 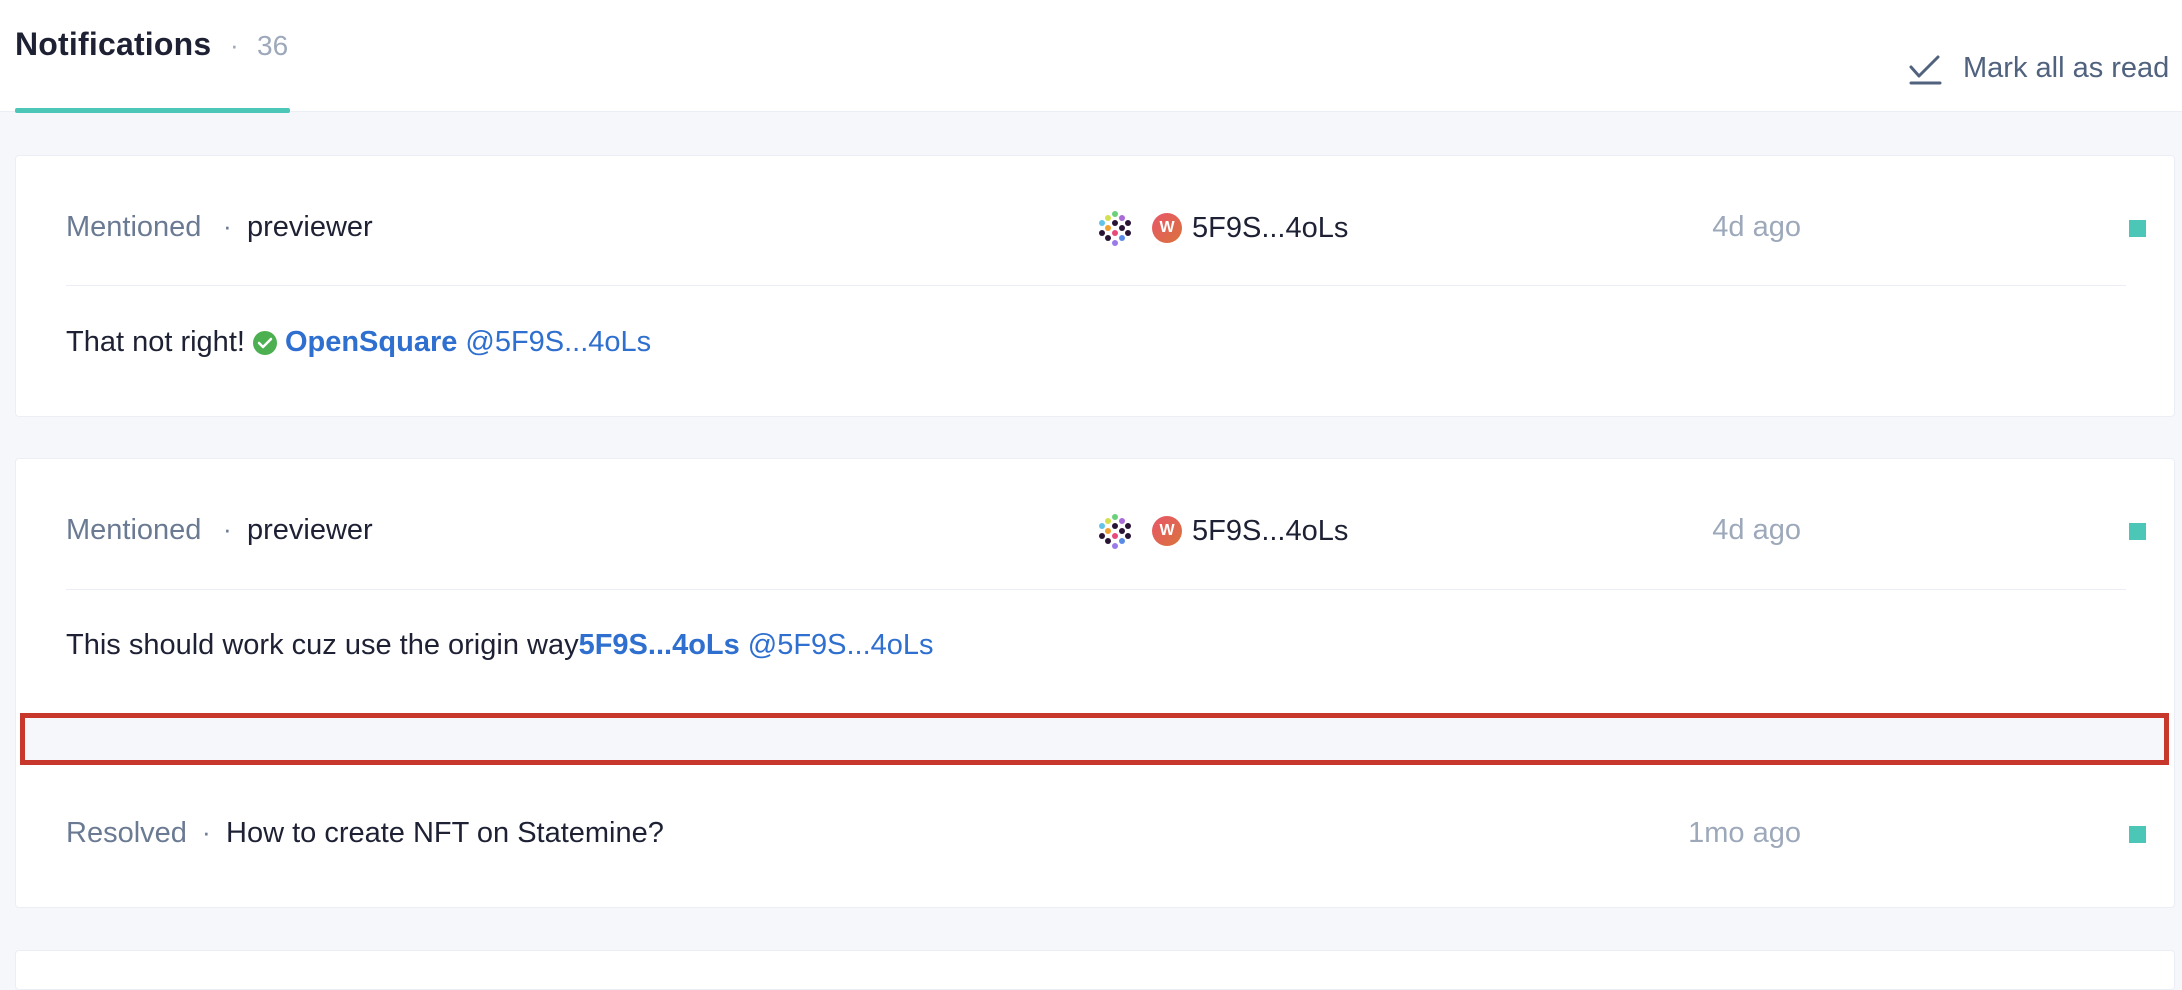 I want to click on notification-time: 1mo ago, so click(x=1744, y=833).